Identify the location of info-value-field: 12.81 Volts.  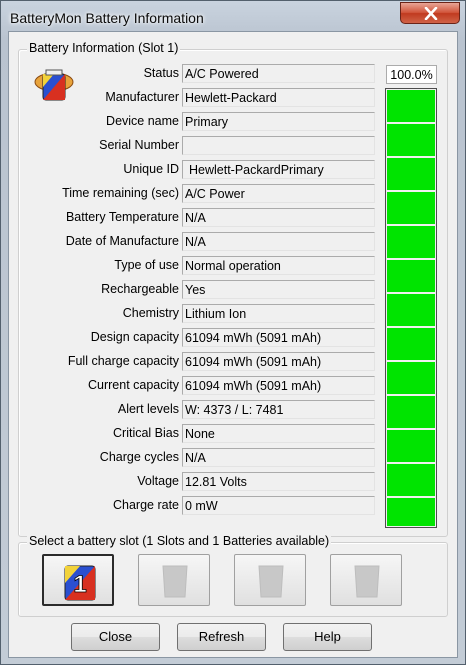
(278, 481).